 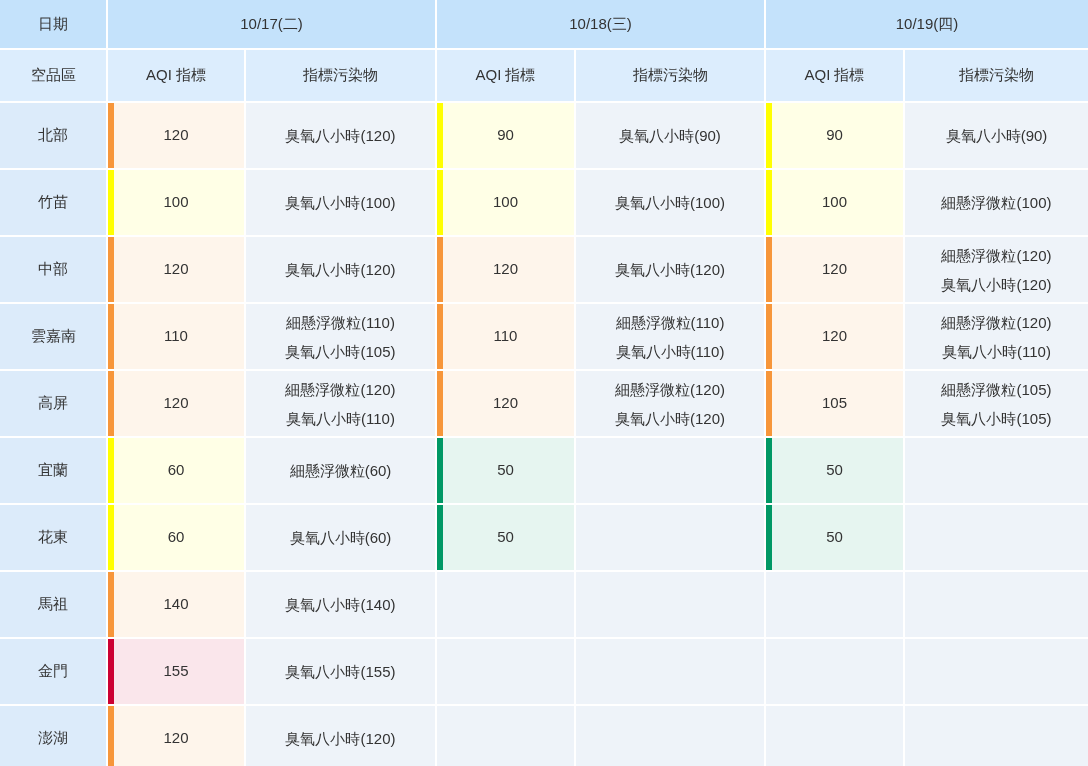 I want to click on region-cell: 馬祖, so click(x=53, y=604).